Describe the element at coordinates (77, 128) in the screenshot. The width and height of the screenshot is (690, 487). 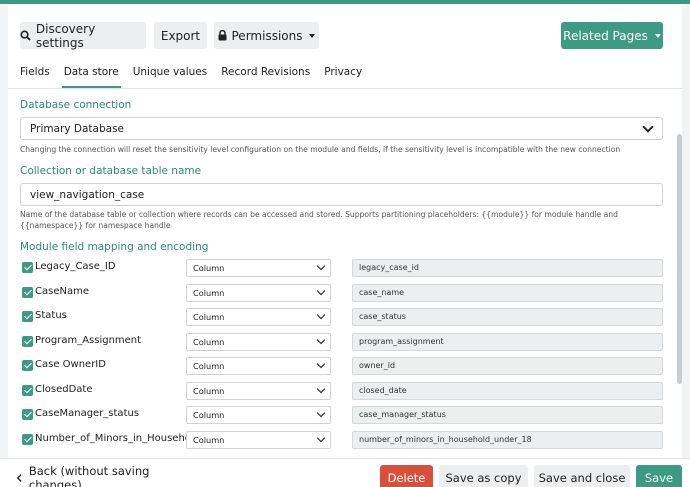
I see `database-connection-value: Primary Database` at that location.